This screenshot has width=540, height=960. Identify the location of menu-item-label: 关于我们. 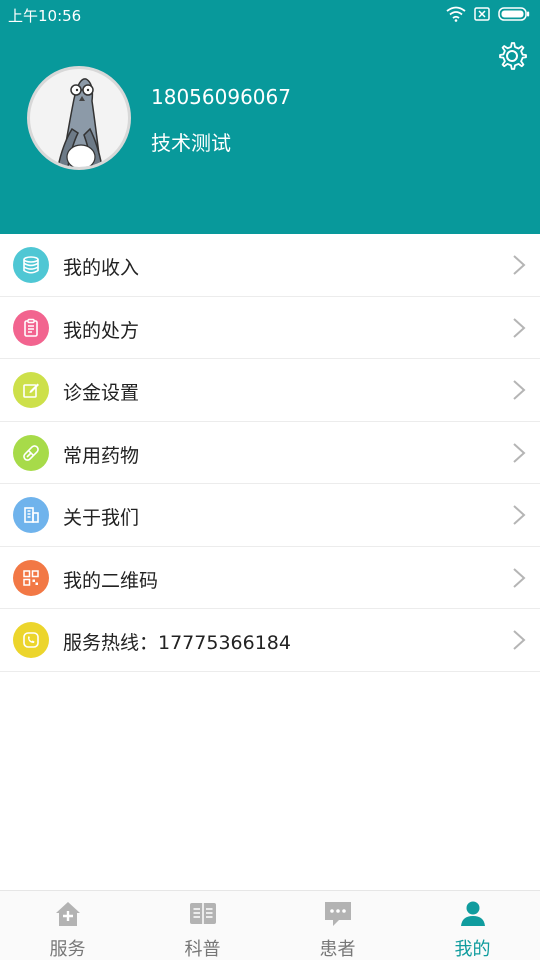
(101, 518).